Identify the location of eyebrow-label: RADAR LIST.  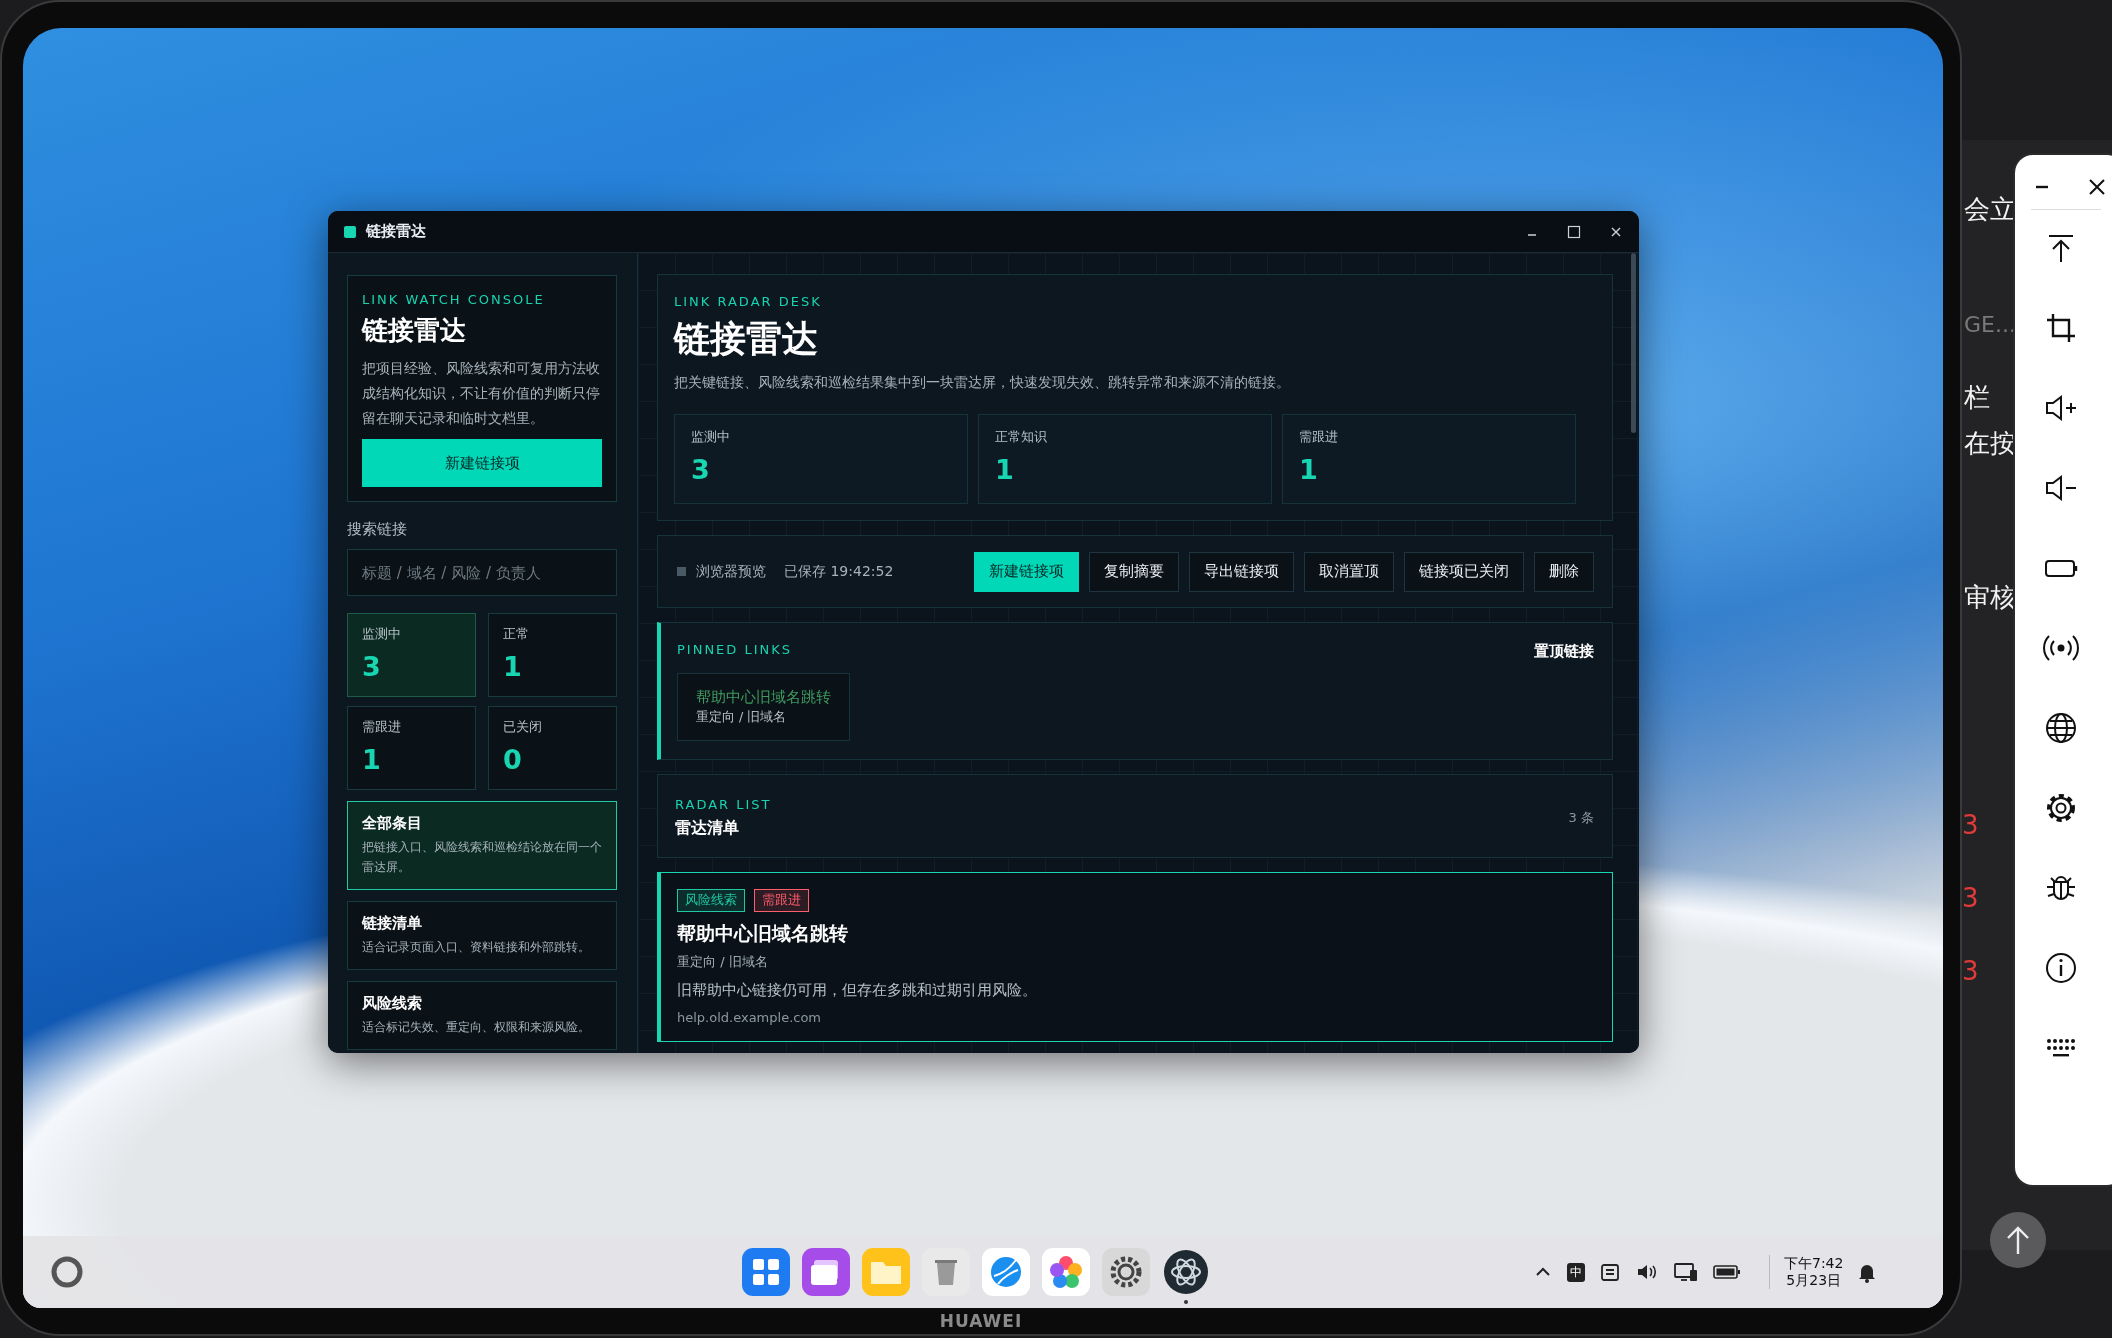
(723, 804).